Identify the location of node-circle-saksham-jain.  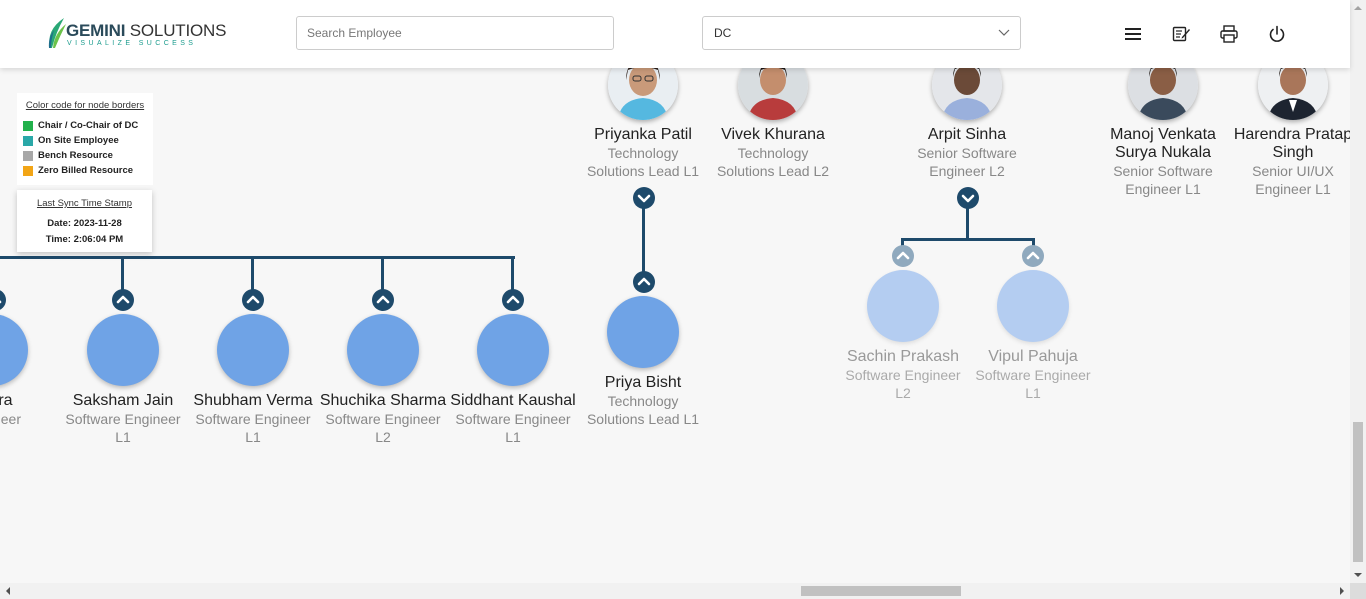
(123, 350).